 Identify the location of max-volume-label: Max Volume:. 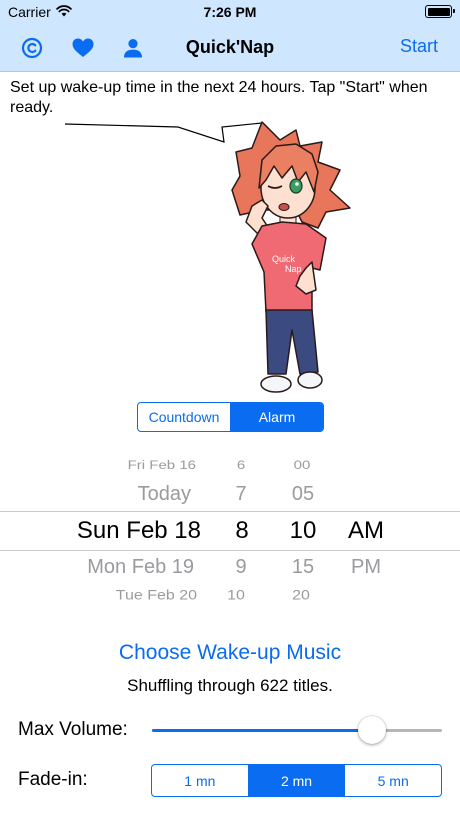
(73, 729).